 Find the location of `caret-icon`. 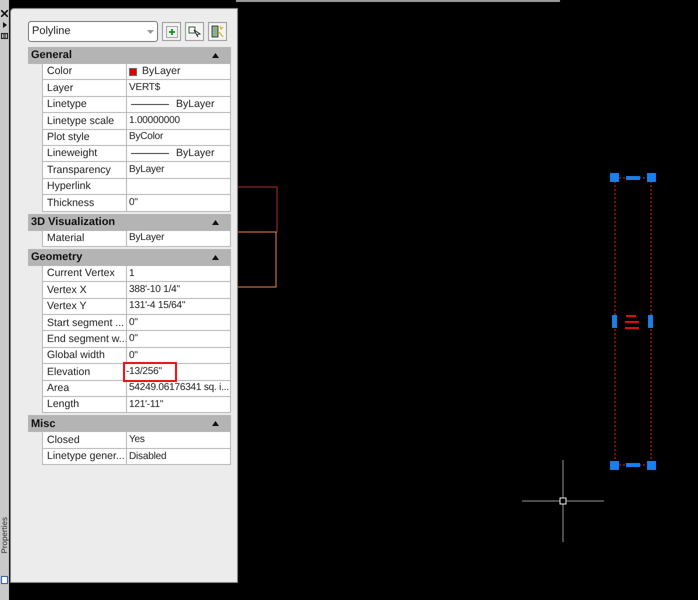

caret-icon is located at coordinates (150, 32).